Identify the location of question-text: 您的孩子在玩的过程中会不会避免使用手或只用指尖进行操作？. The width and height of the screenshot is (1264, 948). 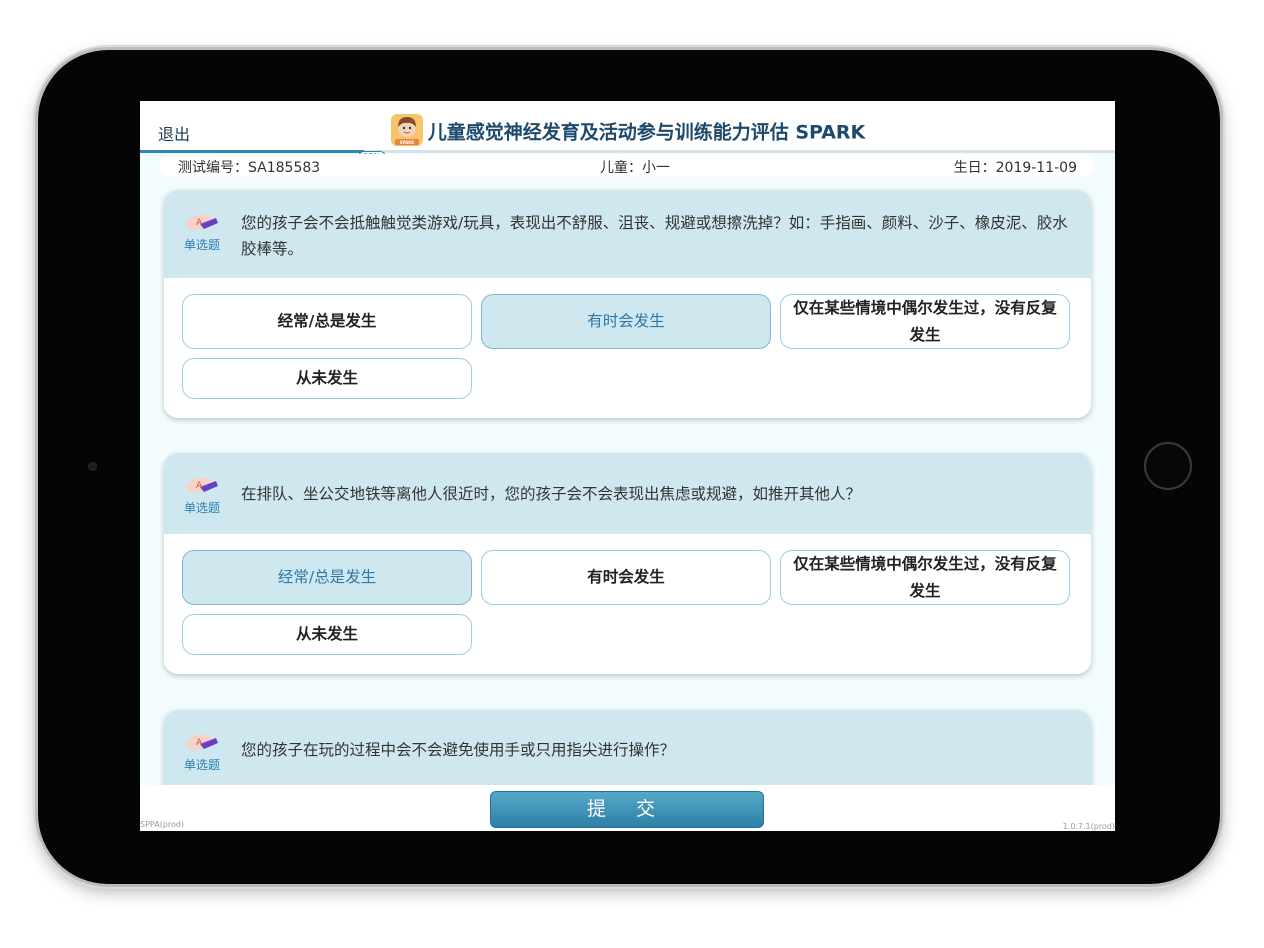
(458, 750).